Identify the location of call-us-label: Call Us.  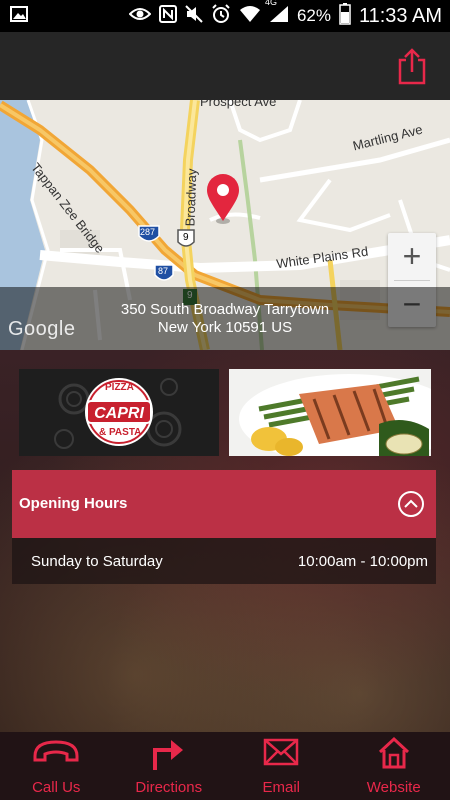
(56, 787).